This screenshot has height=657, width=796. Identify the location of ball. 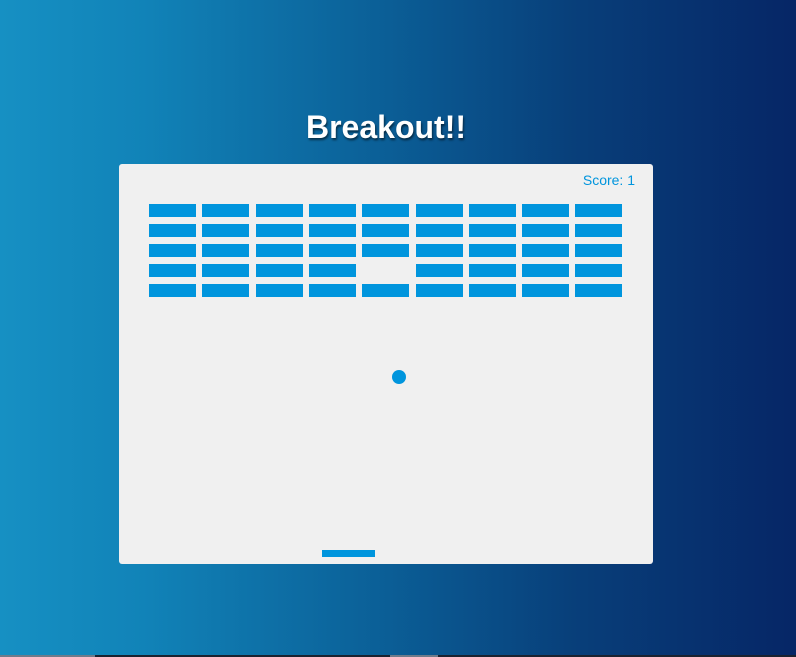
(399, 377).